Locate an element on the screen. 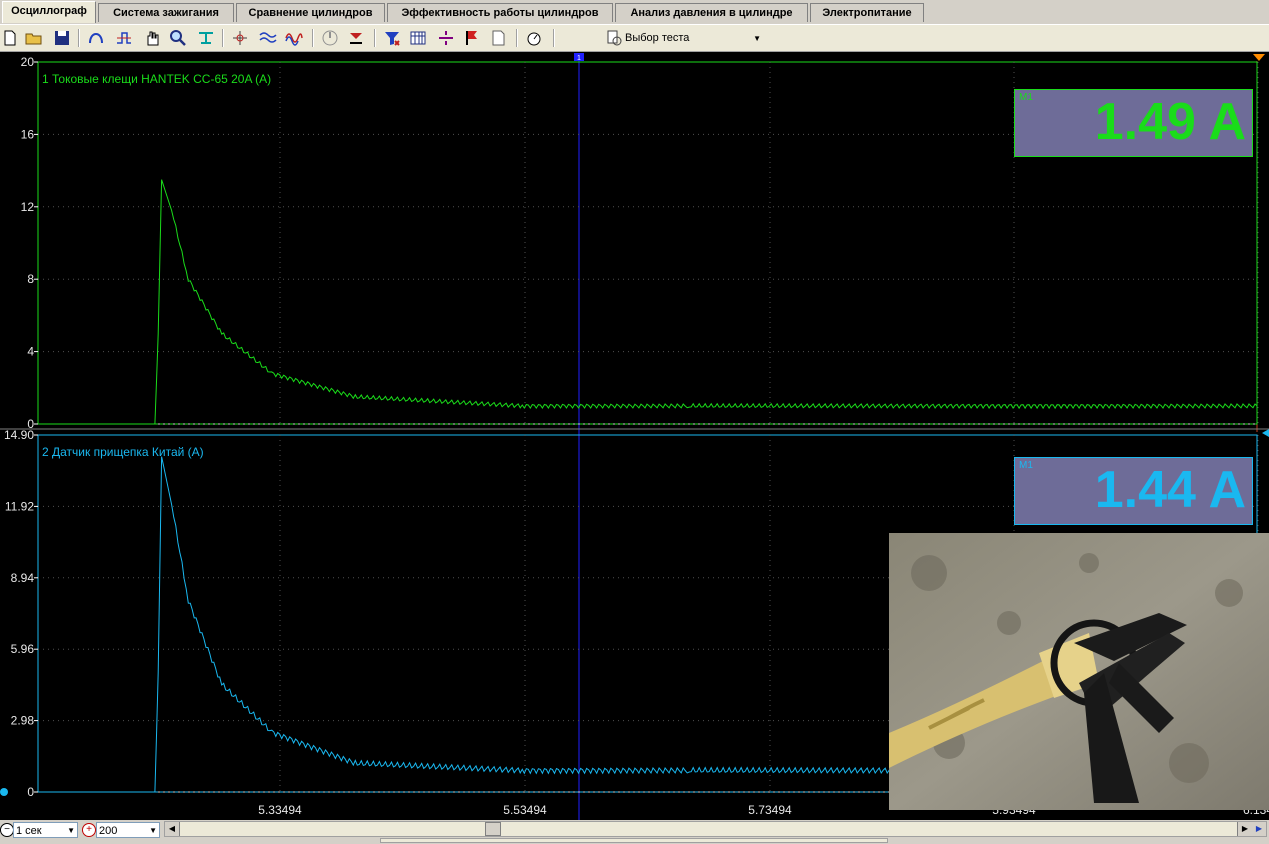  toolbar: Выбор теста ▼ is located at coordinates (634, 38).